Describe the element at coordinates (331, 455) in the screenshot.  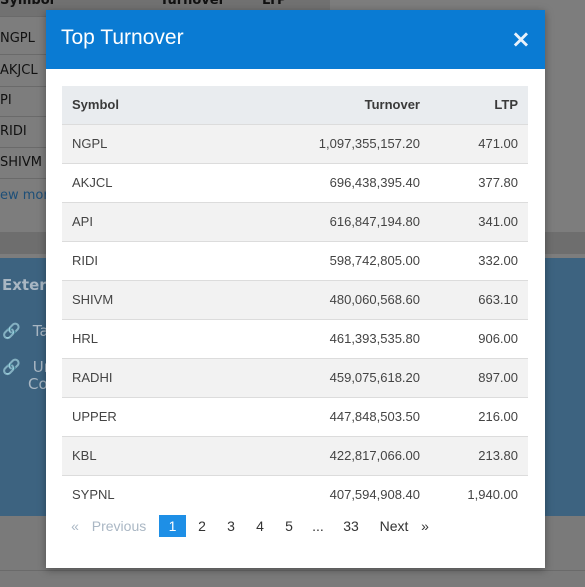
I see `cell-turnover: 422,817,066.00` at that location.